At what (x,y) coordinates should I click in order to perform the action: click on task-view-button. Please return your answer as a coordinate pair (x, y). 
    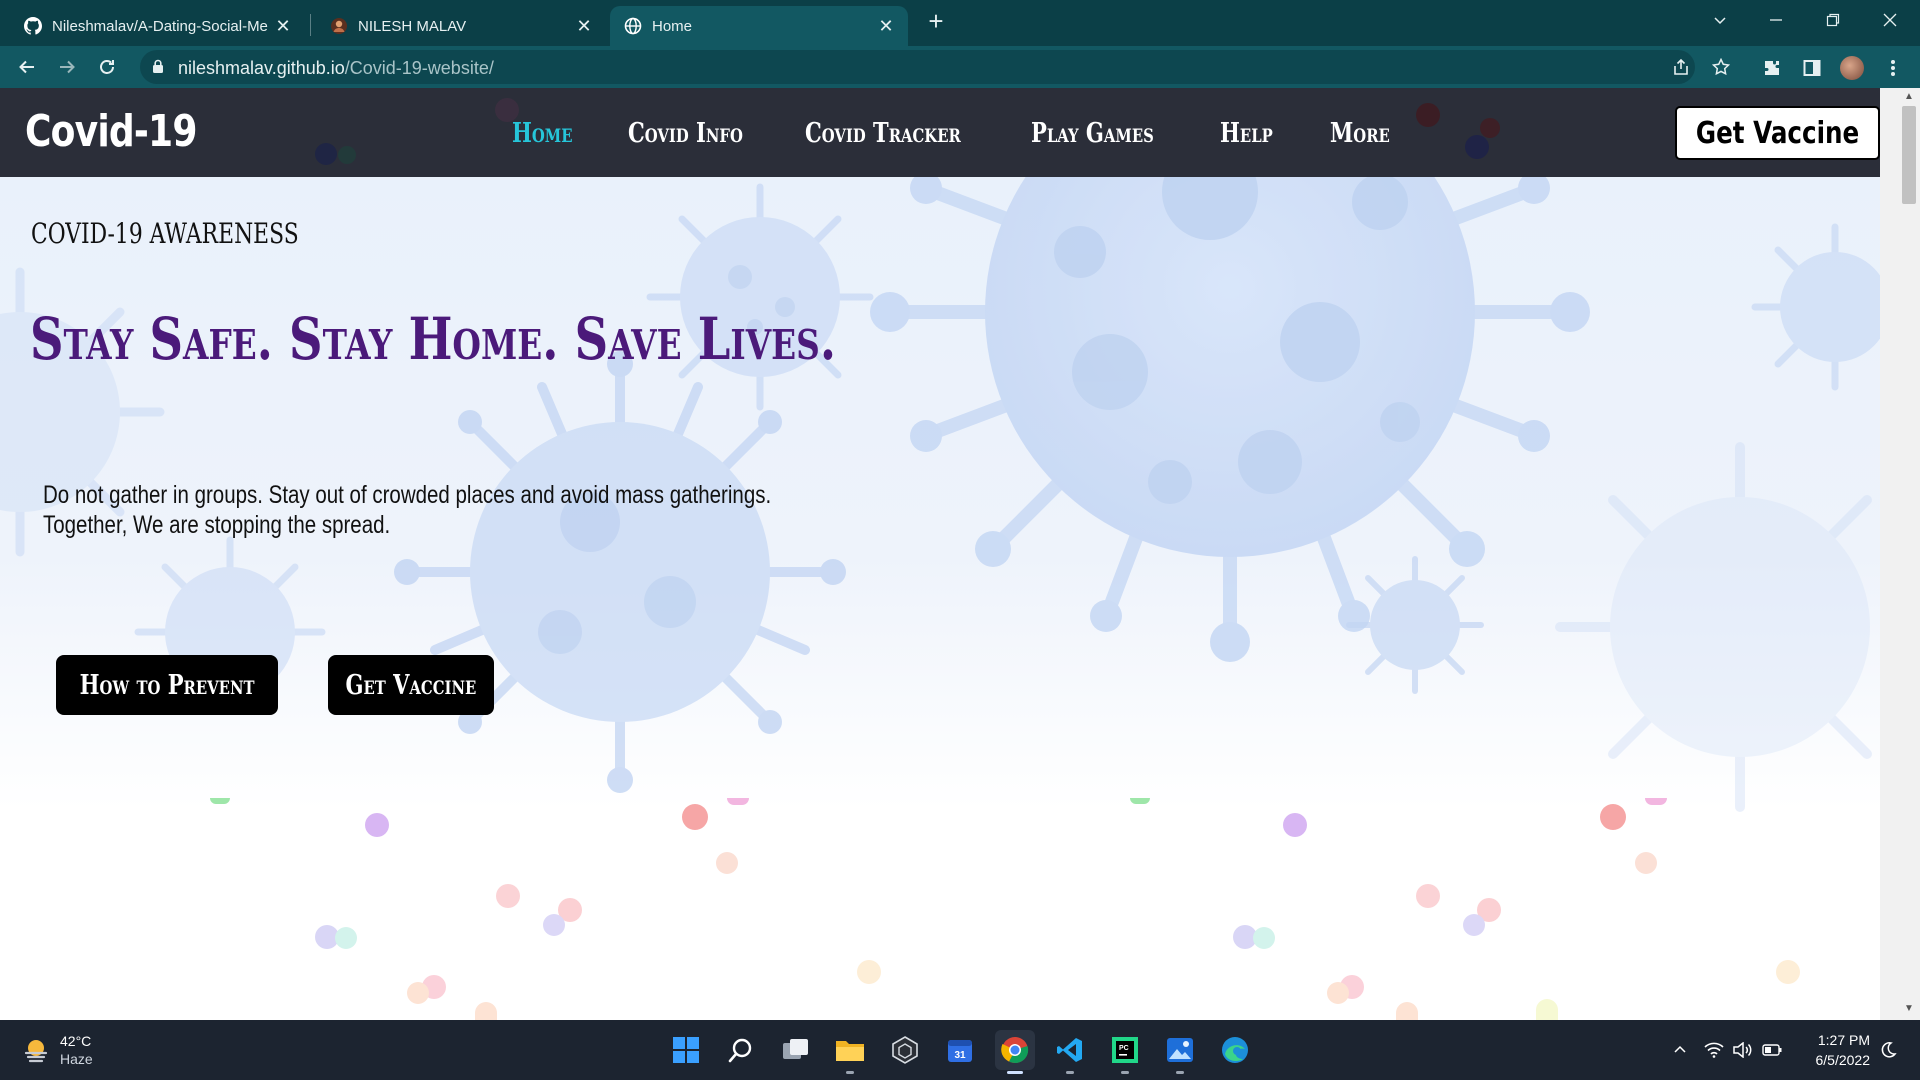
    Looking at the image, I should click on (796, 1050).